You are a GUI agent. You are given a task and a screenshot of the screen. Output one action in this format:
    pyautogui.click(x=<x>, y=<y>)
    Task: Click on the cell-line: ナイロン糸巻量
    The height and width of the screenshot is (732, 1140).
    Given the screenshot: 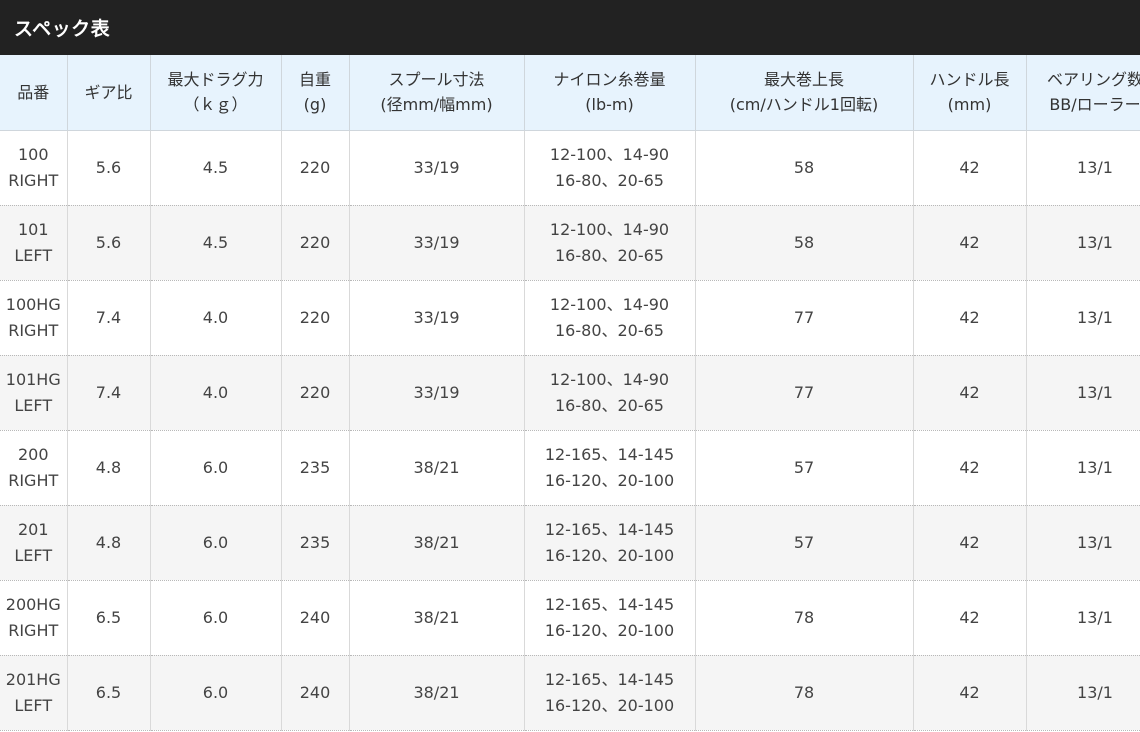 What is the action you would take?
    pyautogui.click(x=609, y=80)
    